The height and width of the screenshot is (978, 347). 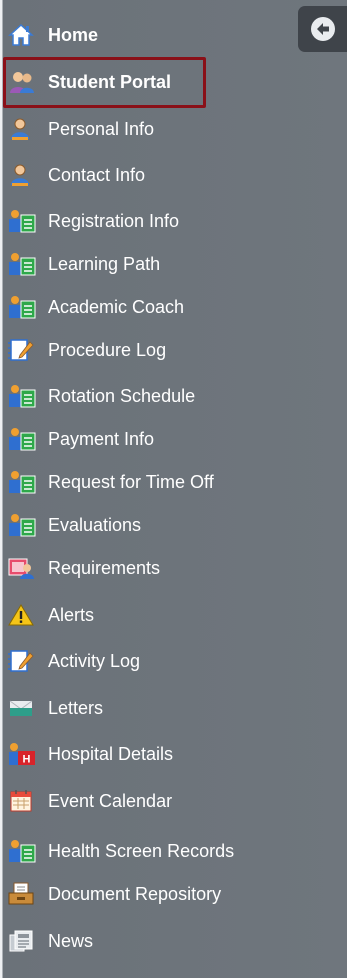 I want to click on sidebar-item-student-portal: Student Portal, so click(x=89, y=82).